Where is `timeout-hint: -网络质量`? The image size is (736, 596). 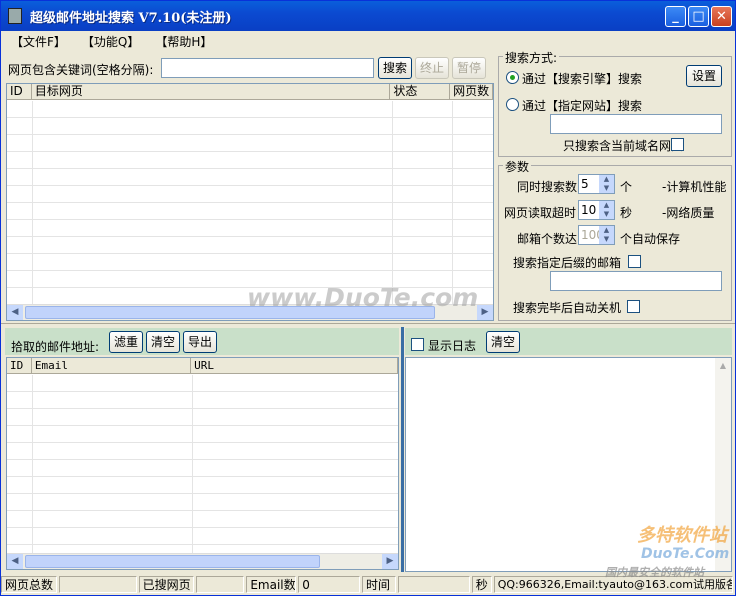
timeout-hint: -网络质量 is located at coordinates (688, 213).